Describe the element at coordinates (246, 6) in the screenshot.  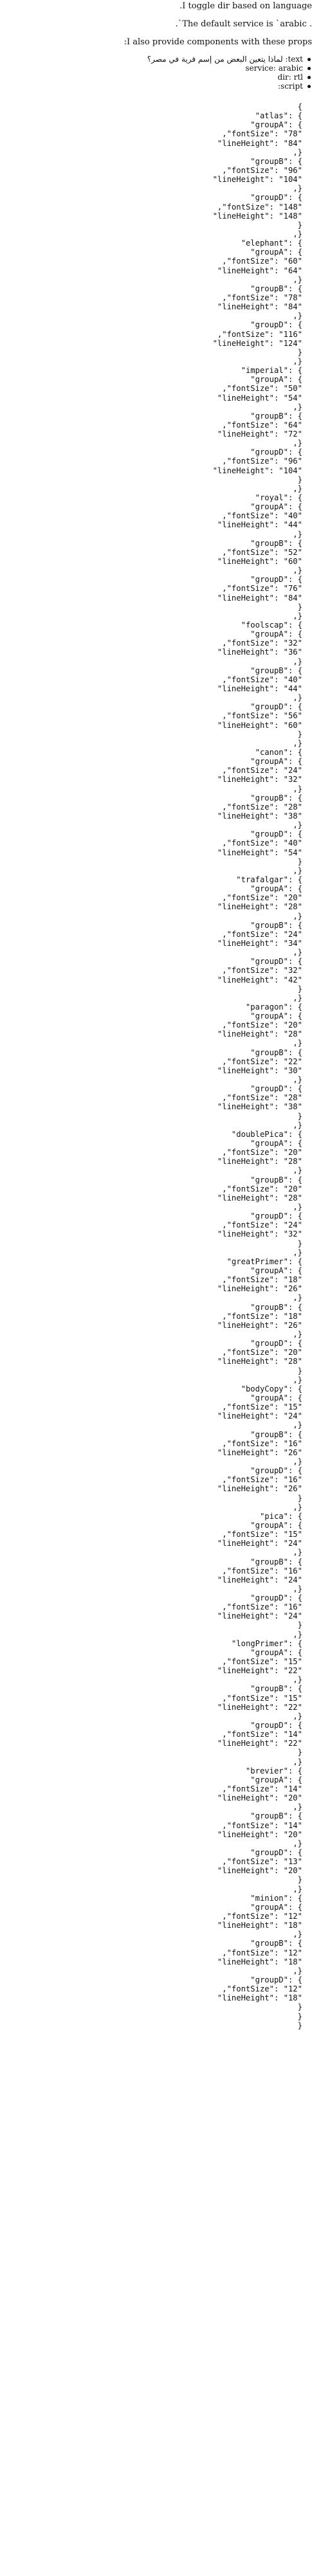
I see `intro-paragraph: I toggle dir based on language.` at that location.